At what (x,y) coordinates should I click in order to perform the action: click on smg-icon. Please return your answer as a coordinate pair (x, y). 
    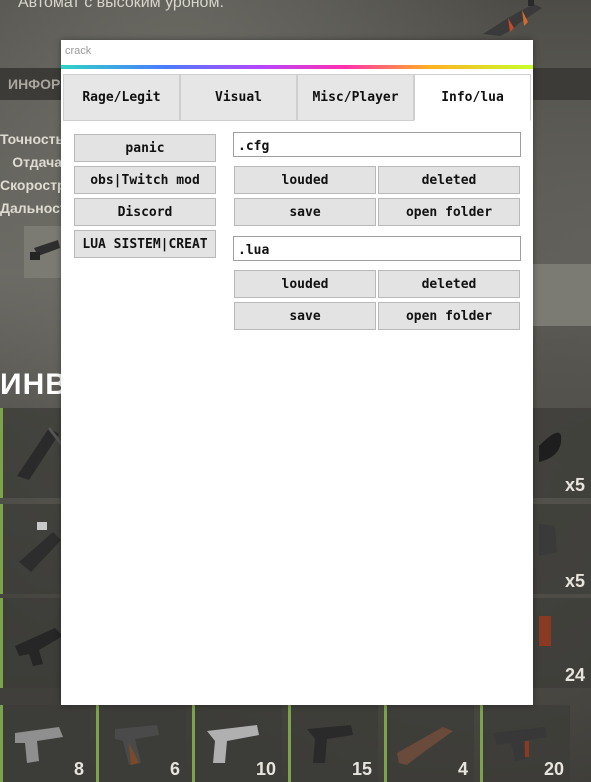
    Looking at the image, I should click on (39, 647).